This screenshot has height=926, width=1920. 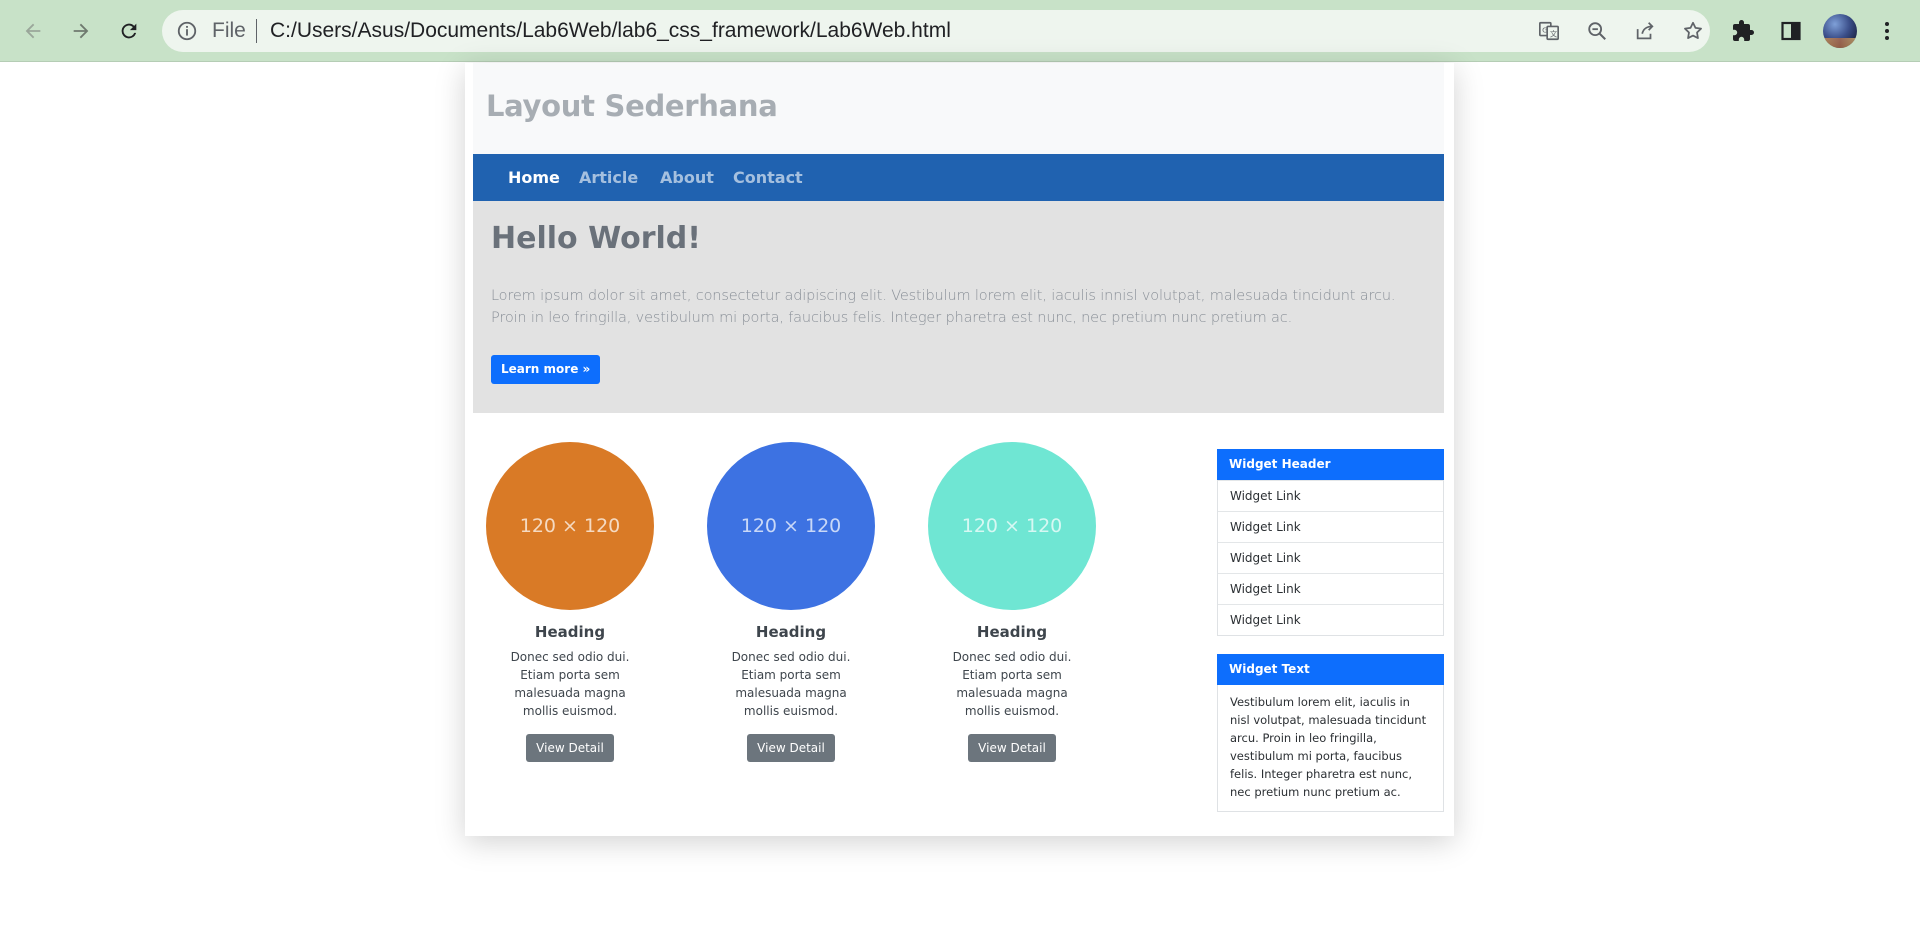 I want to click on translate-button: G文, so click(x=1549, y=31).